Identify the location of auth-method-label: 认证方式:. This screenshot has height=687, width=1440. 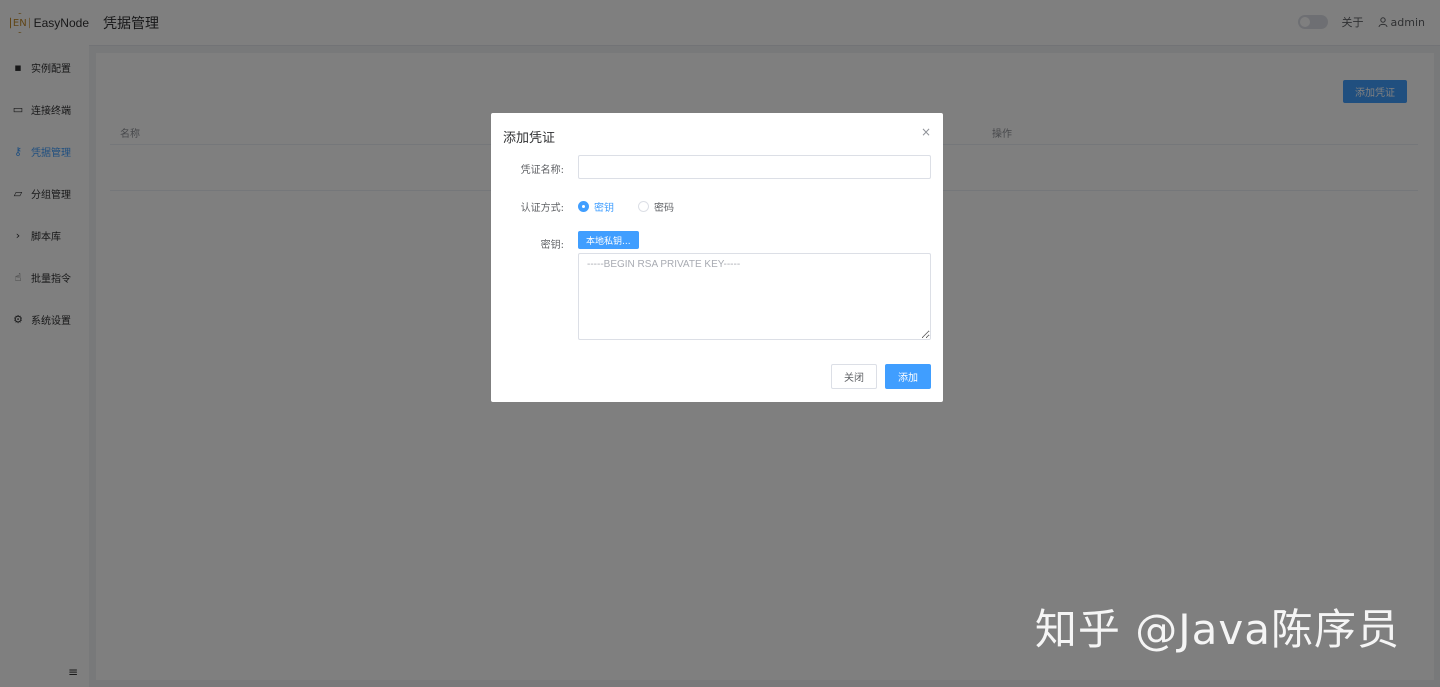
(542, 208).